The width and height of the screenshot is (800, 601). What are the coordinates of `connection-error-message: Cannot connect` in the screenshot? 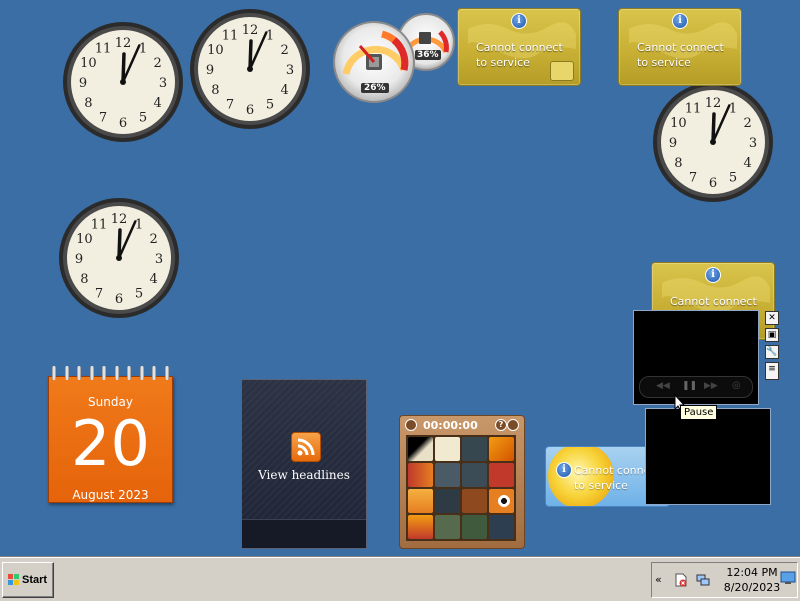 It's located at (720, 301).